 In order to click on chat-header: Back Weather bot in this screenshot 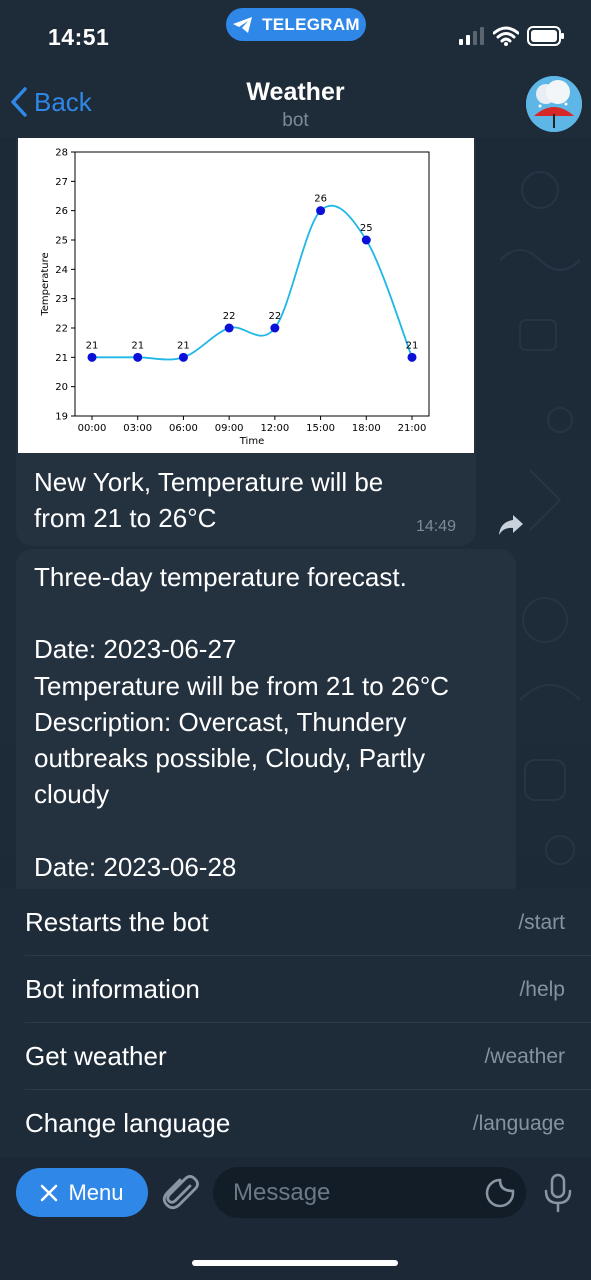, I will do `click(295, 104)`.